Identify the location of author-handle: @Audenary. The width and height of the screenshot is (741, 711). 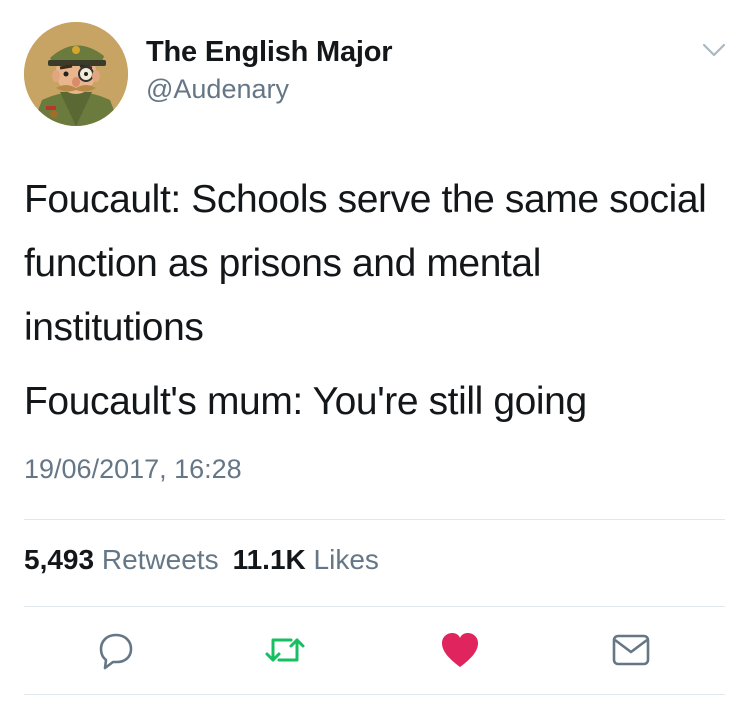
(217, 89).